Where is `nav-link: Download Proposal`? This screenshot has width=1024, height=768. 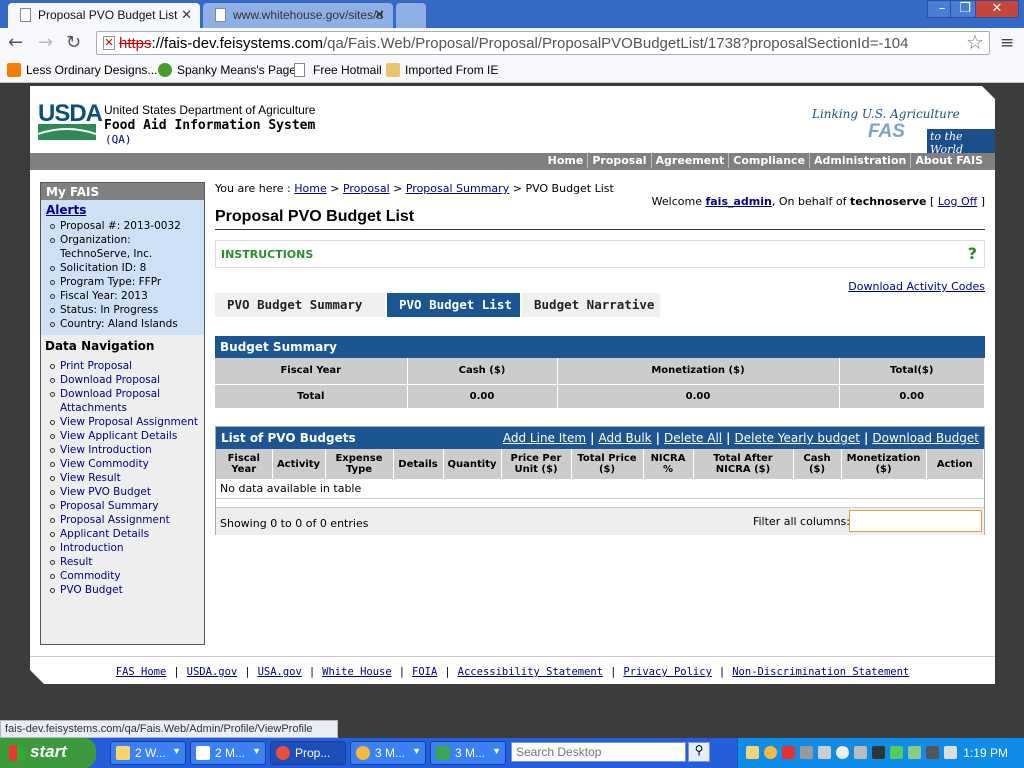
nav-link: Download Proposal is located at coordinates (123, 380).